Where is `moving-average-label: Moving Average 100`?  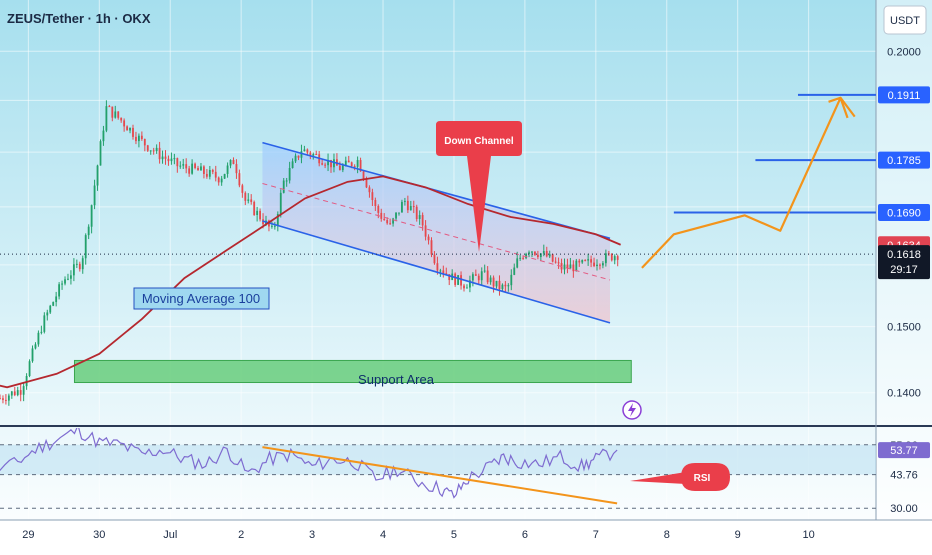
moving-average-label: Moving Average 100 is located at coordinates (201, 298).